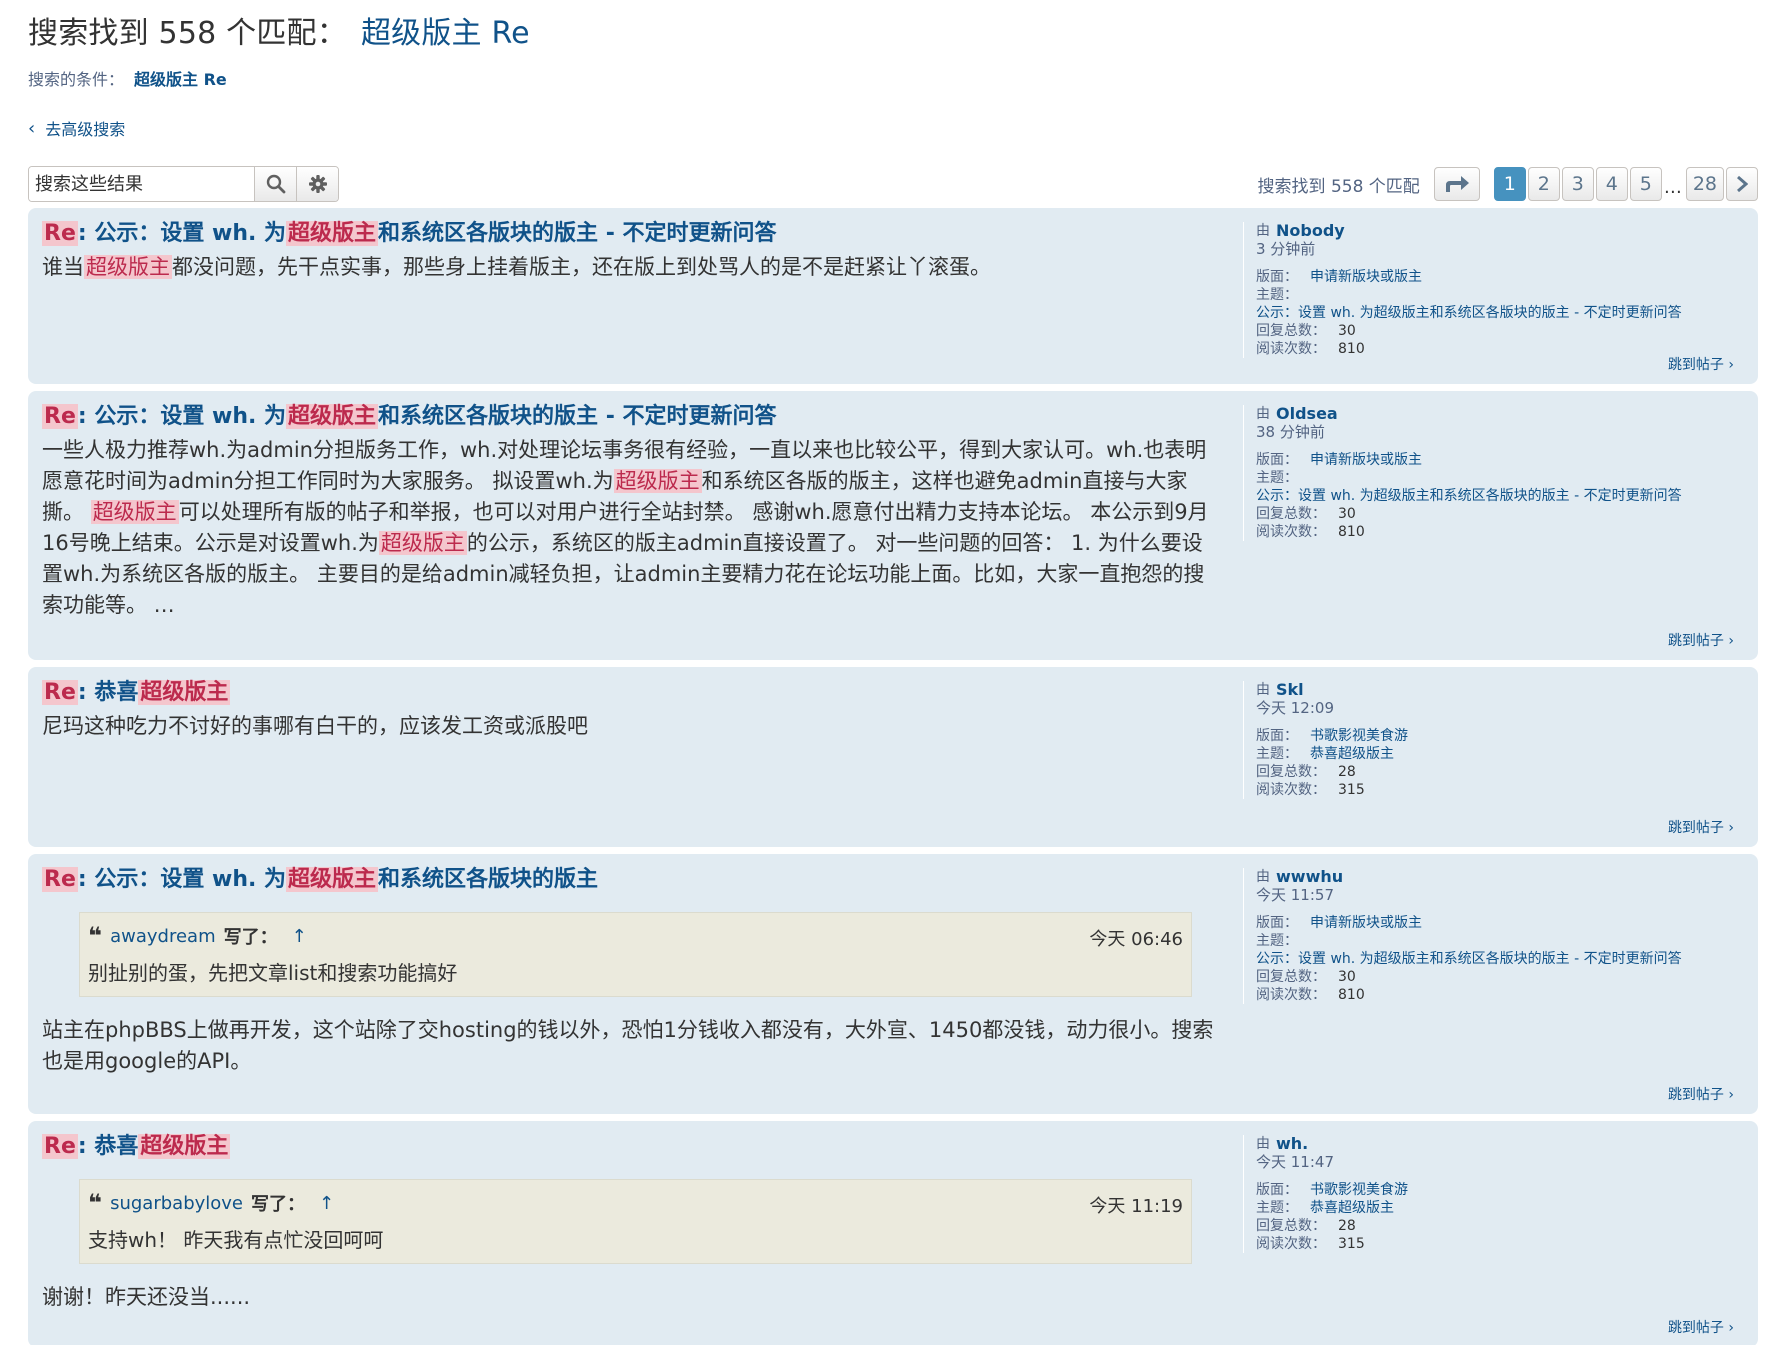  Describe the element at coordinates (76, 79) in the screenshot. I see `criteria-label: 搜索的条件：` at that location.